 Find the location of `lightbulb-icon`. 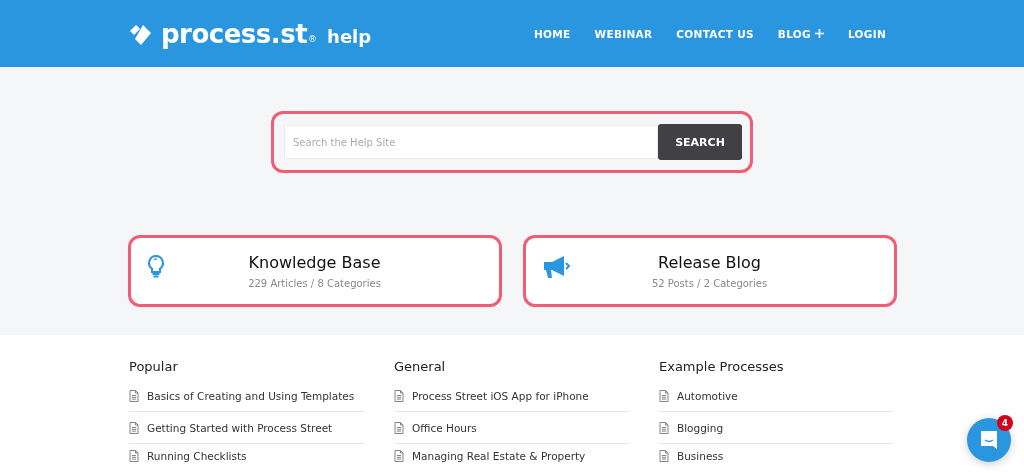

lightbulb-icon is located at coordinates (155, 267).